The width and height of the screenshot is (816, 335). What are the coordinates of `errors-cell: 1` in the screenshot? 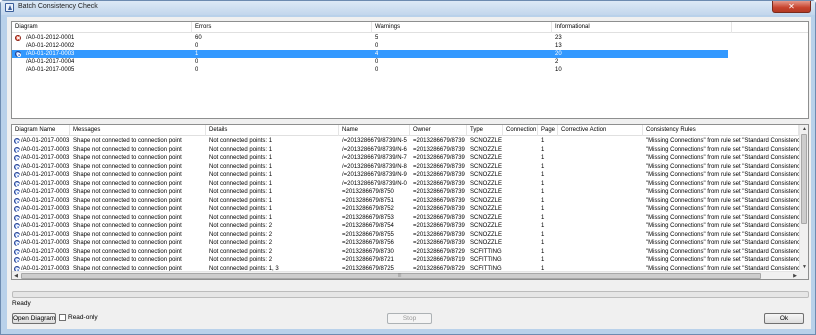 It's located at (197, 54).